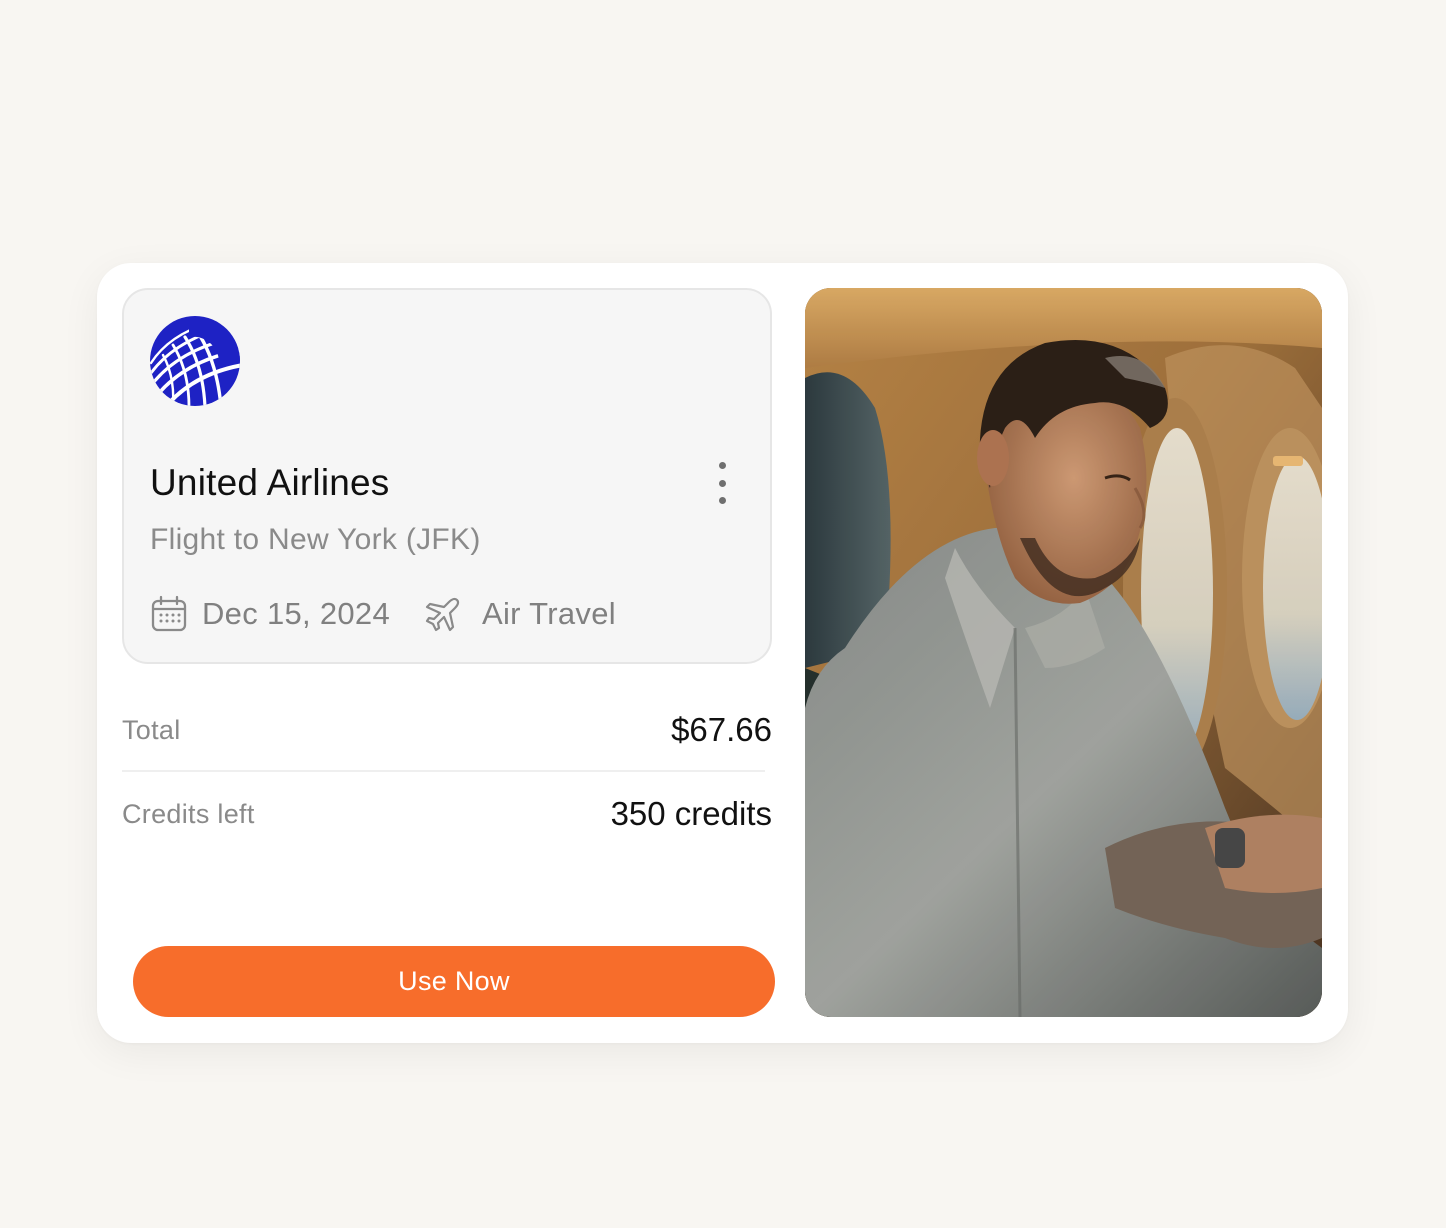 The image size is (1446, 1228). I want to click on credits-row: Credits left 350 credits, so click(447, 814).